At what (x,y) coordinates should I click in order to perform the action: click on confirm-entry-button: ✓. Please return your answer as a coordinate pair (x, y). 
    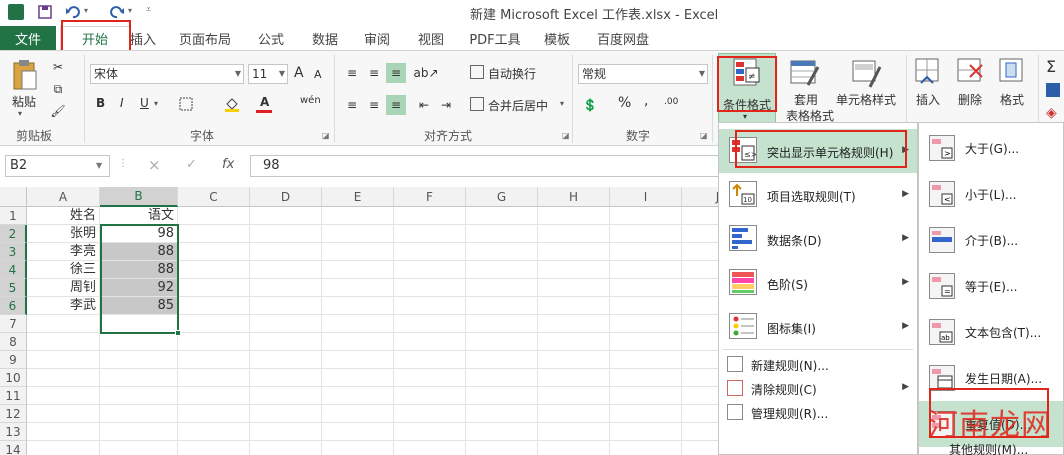
    Looking at the image, I should click on (191, 164).